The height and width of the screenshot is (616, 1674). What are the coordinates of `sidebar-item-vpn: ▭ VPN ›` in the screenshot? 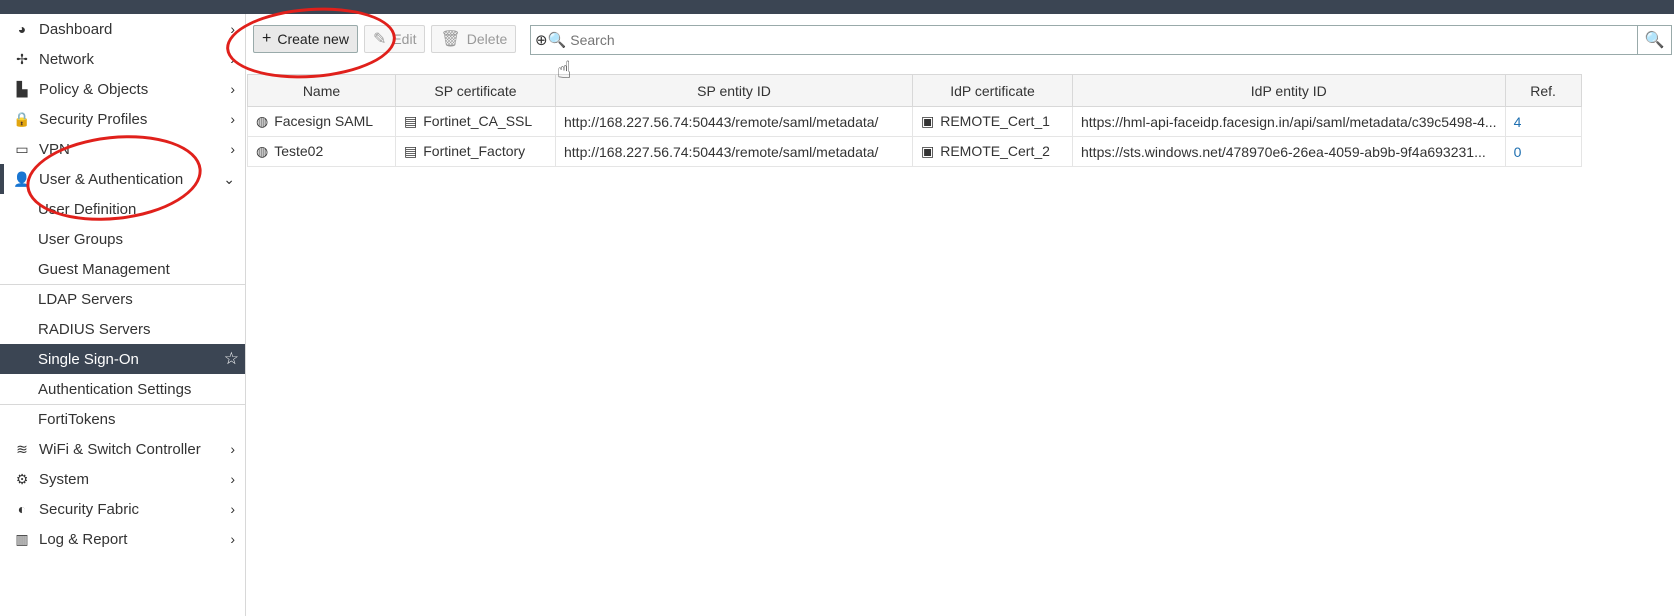 It's located at (122, 149).